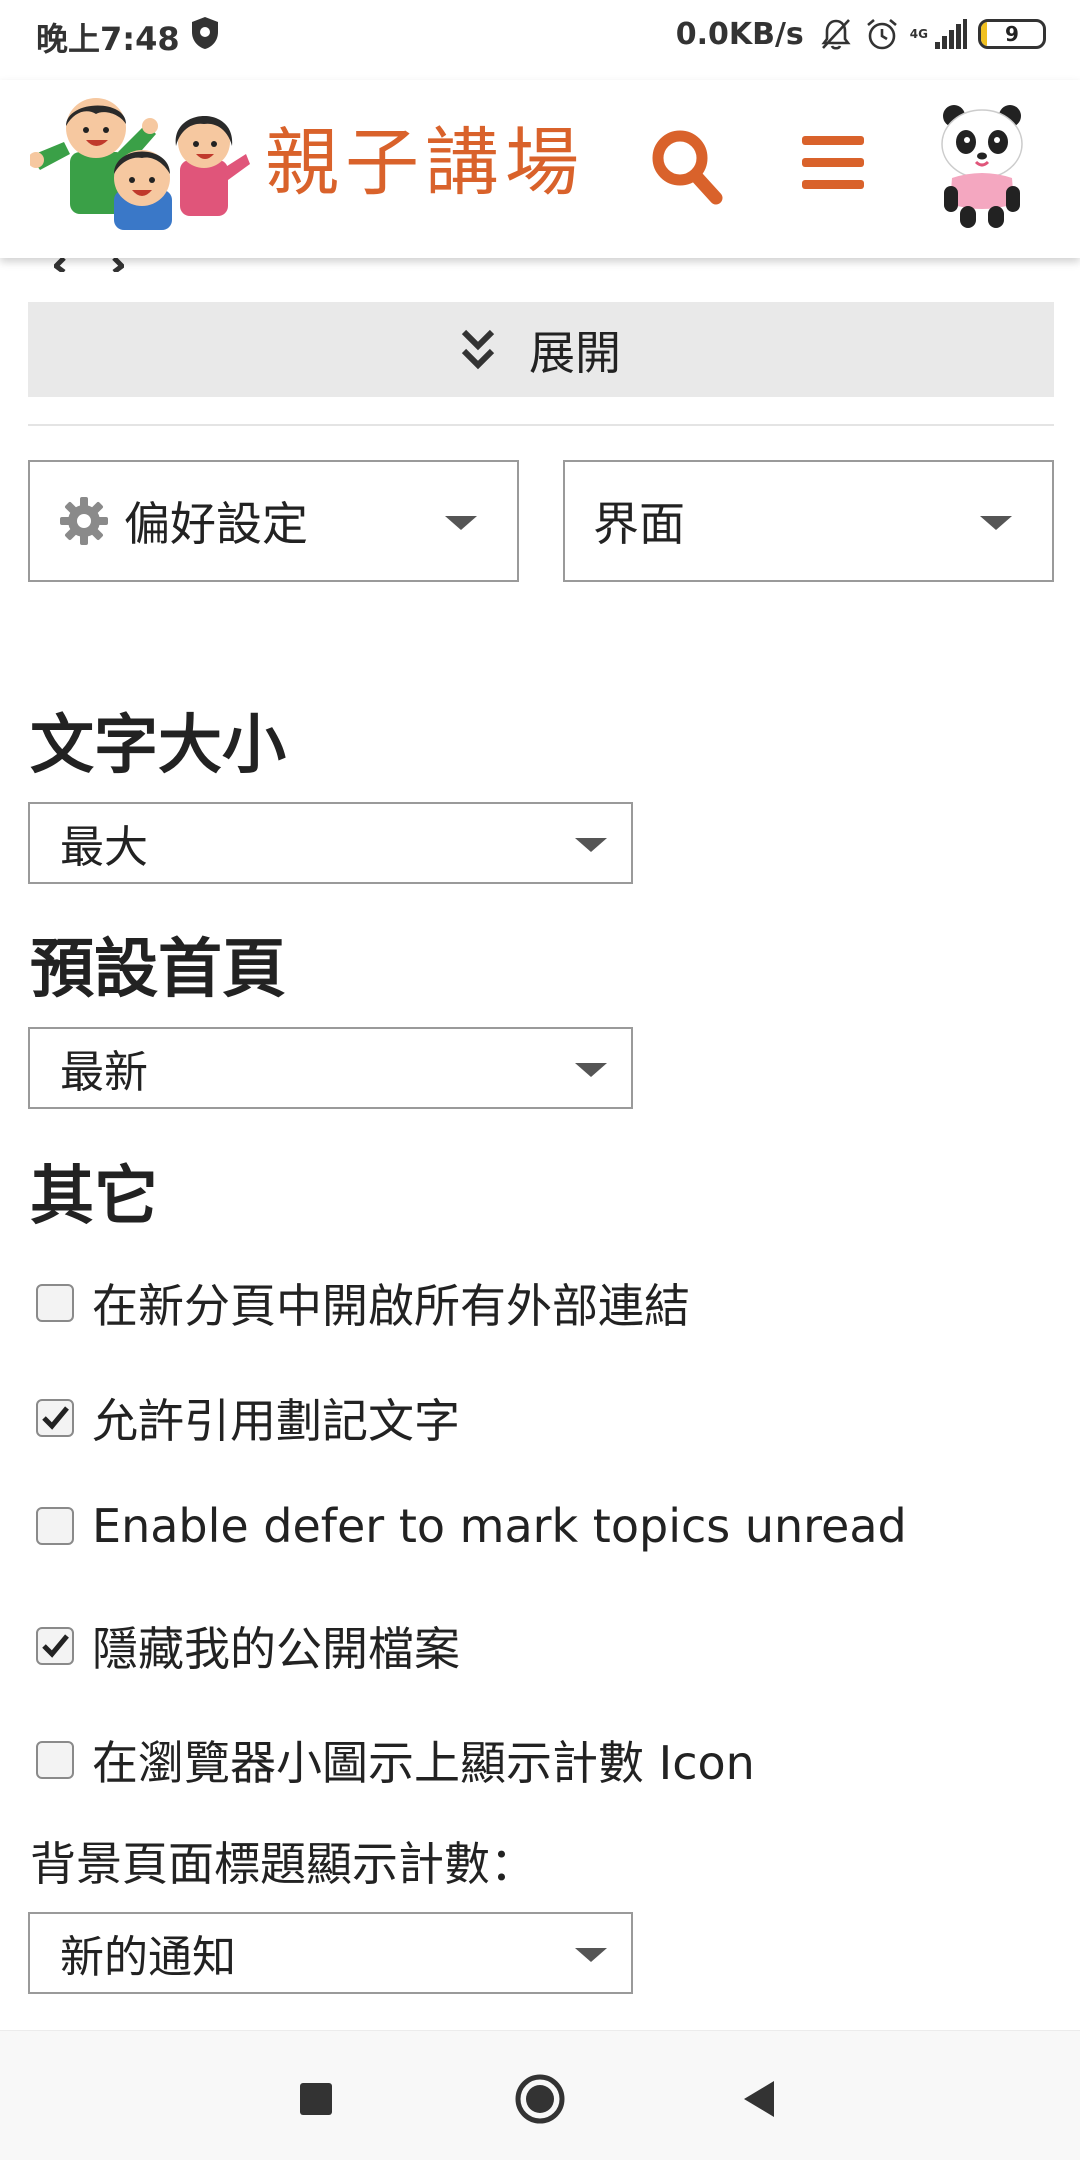  I want to click on family-logo-icon, so click(140, 162).